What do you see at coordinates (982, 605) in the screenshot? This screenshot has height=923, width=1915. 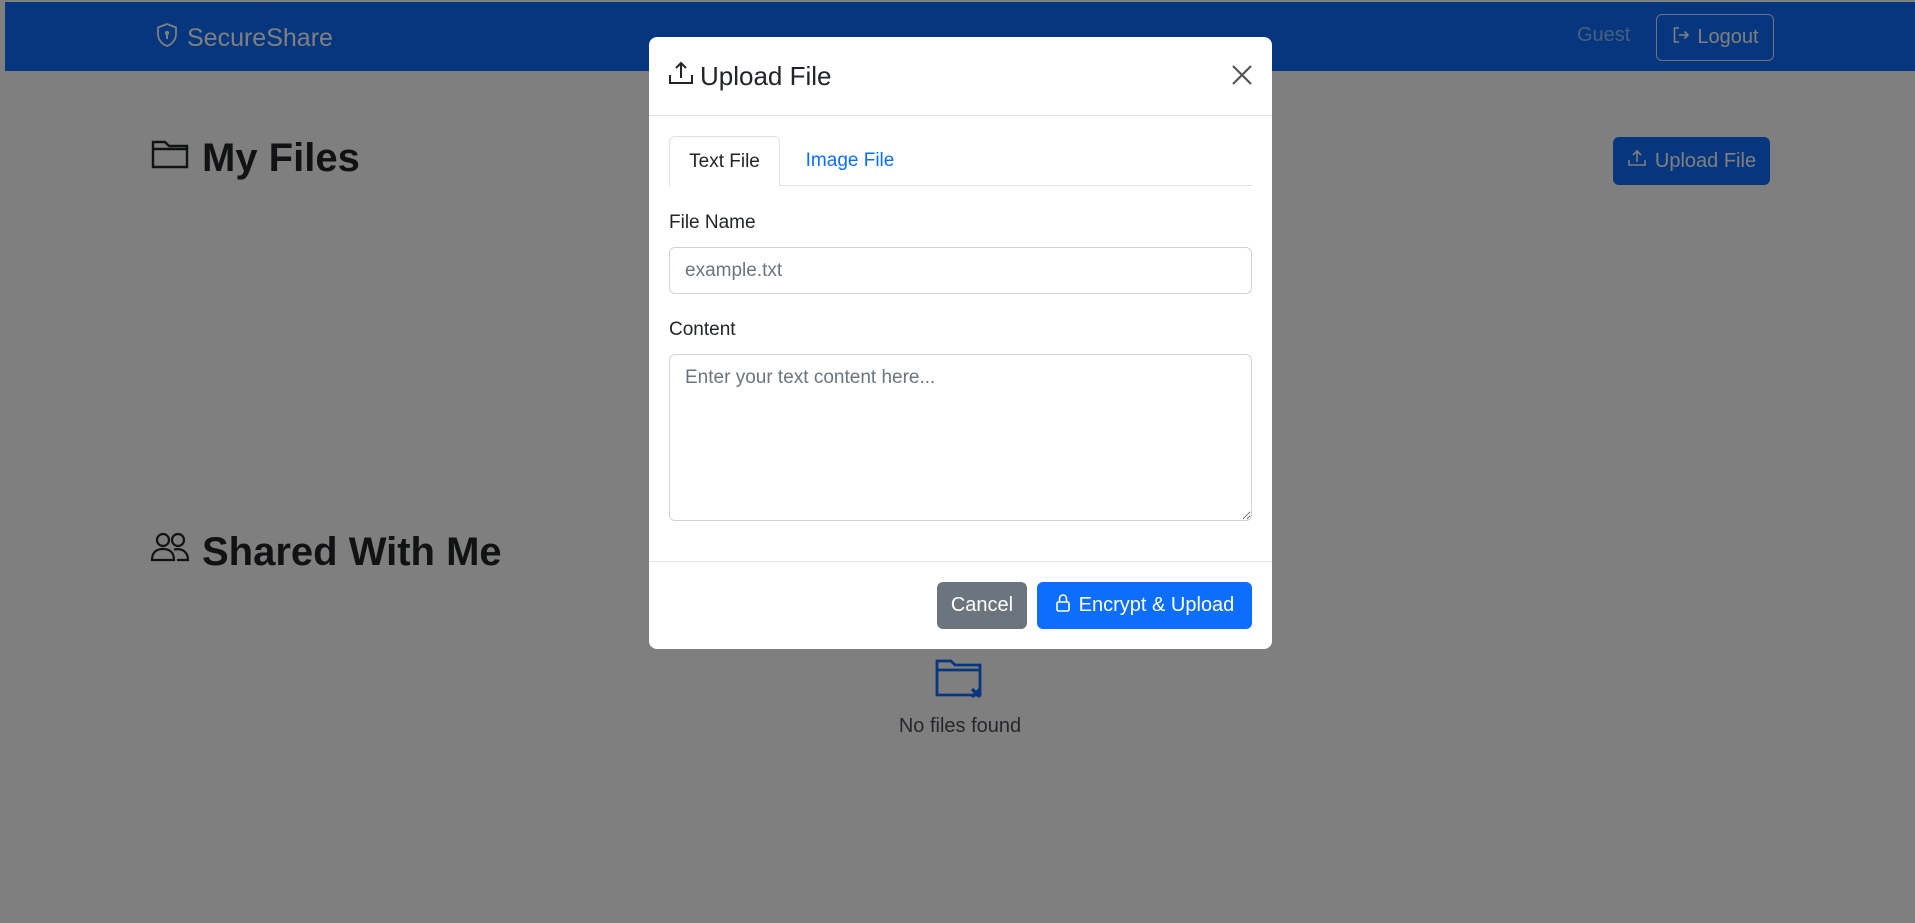 I see `cancel-button: Cancel` at bounding box center [982, 605].